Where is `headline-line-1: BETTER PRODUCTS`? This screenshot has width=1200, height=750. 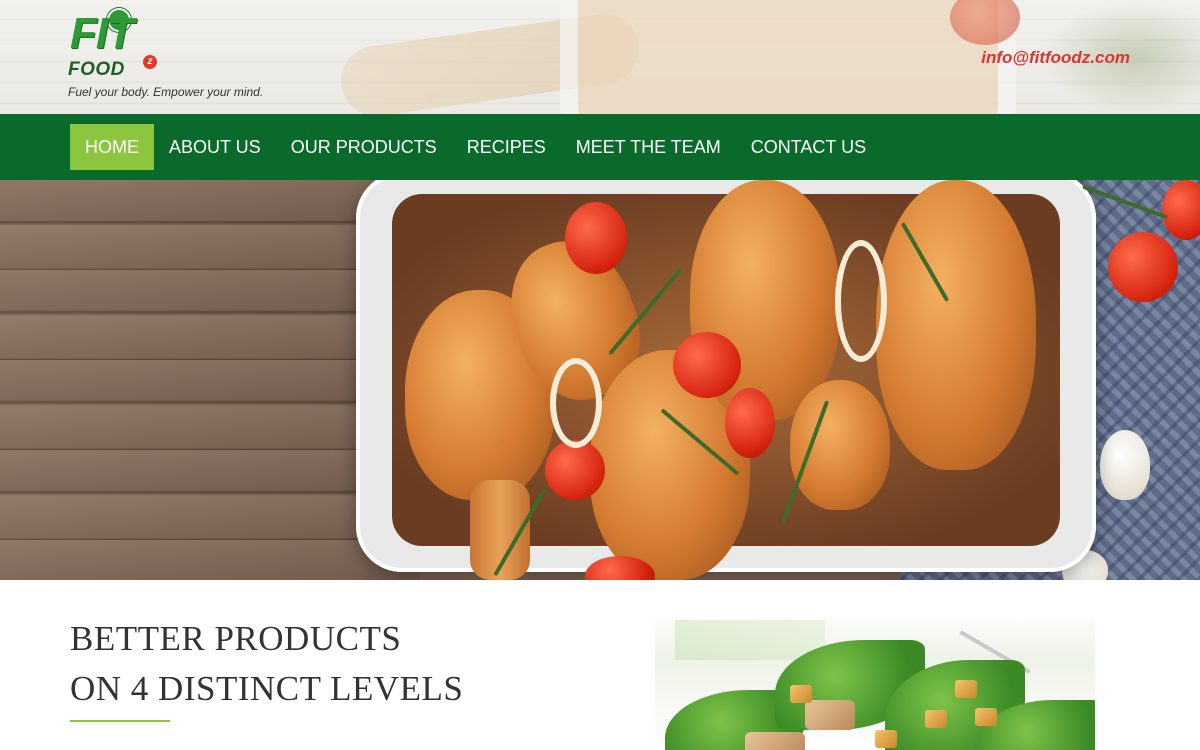 headline-line-1: BETTER PRODUCTS is located at coordinates (236, 638).